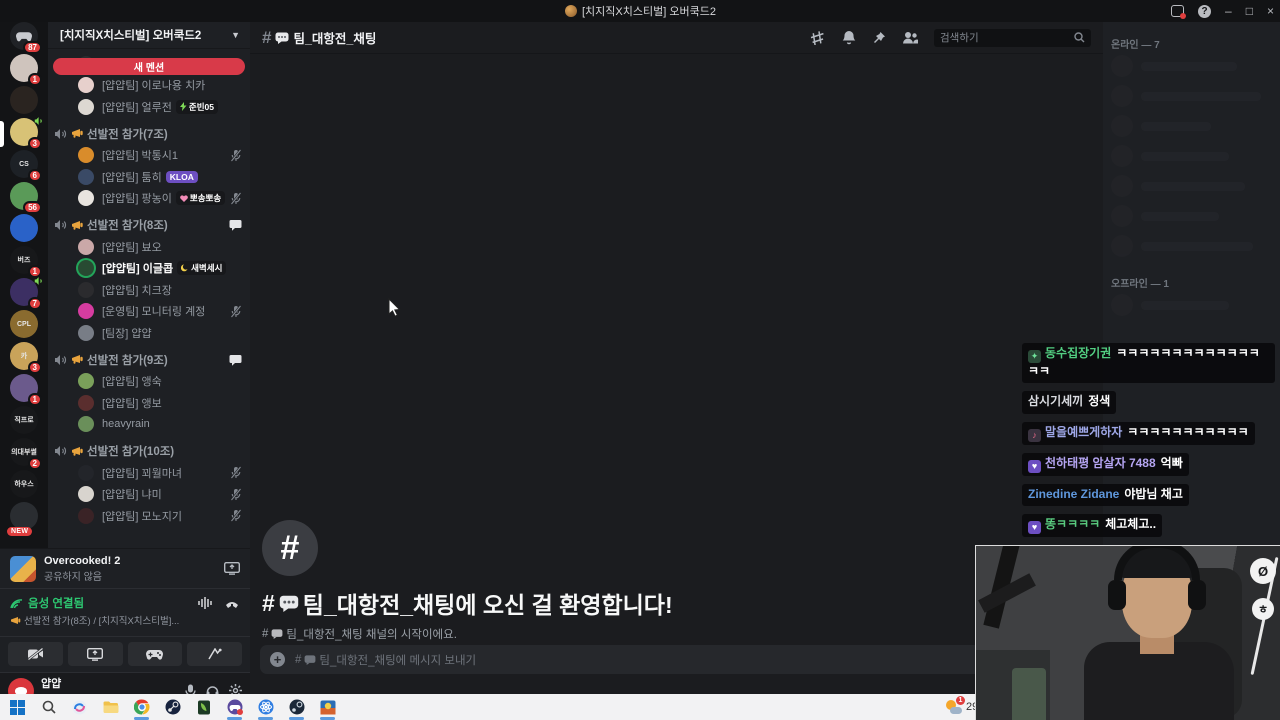 Image resolution: width=1280 pixels, height=720 pixels. I want to click on server-icon-server-new, so click(24, 516).